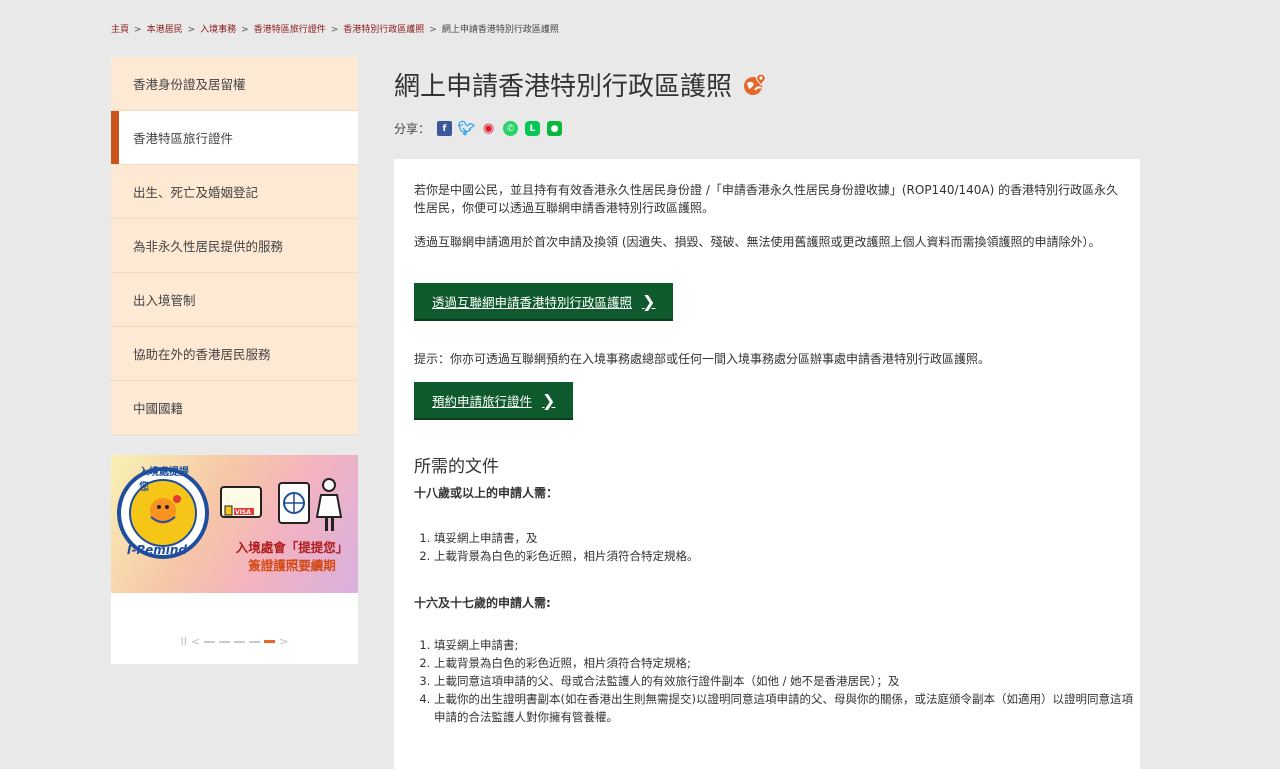  What do you see at coordinates (270, 641) in the screenshot?
I see `carousel-dot-active` at bounding box center [270, 641].